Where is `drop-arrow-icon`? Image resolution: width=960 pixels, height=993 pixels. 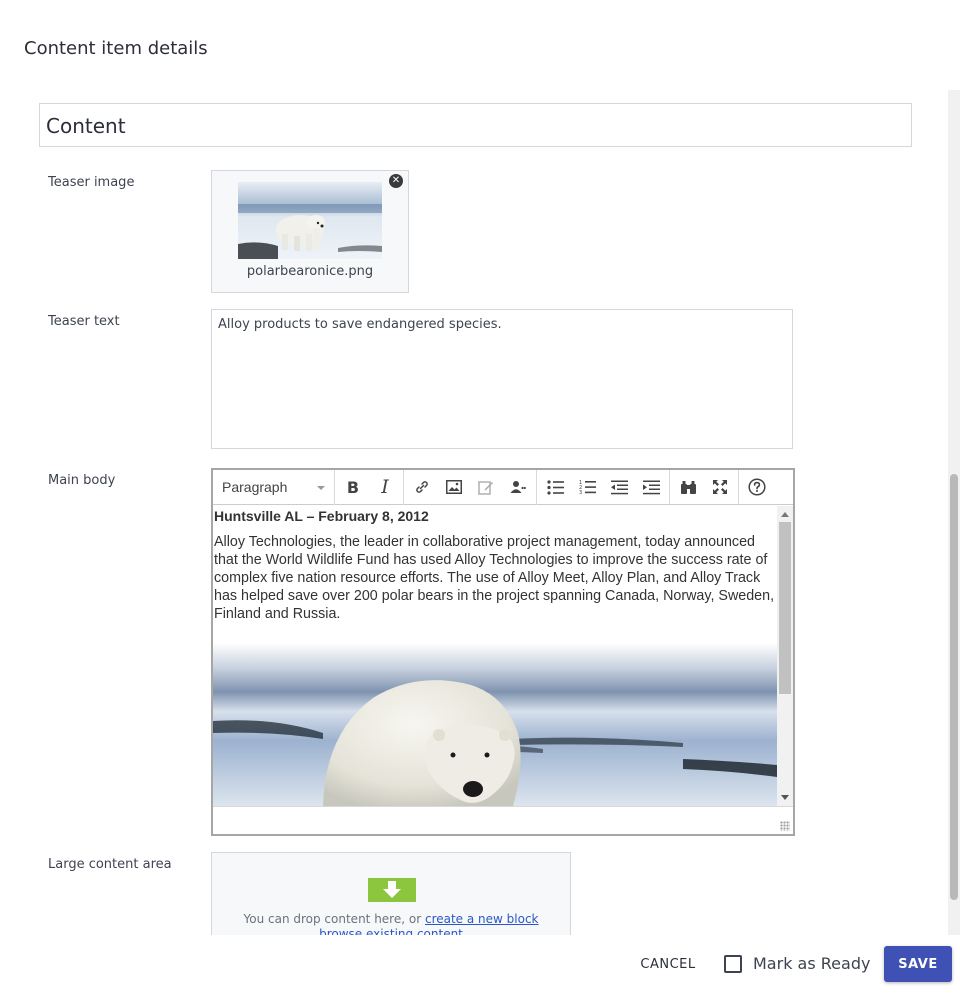 drop-arrow-icon is located at coordinates (392, 890).